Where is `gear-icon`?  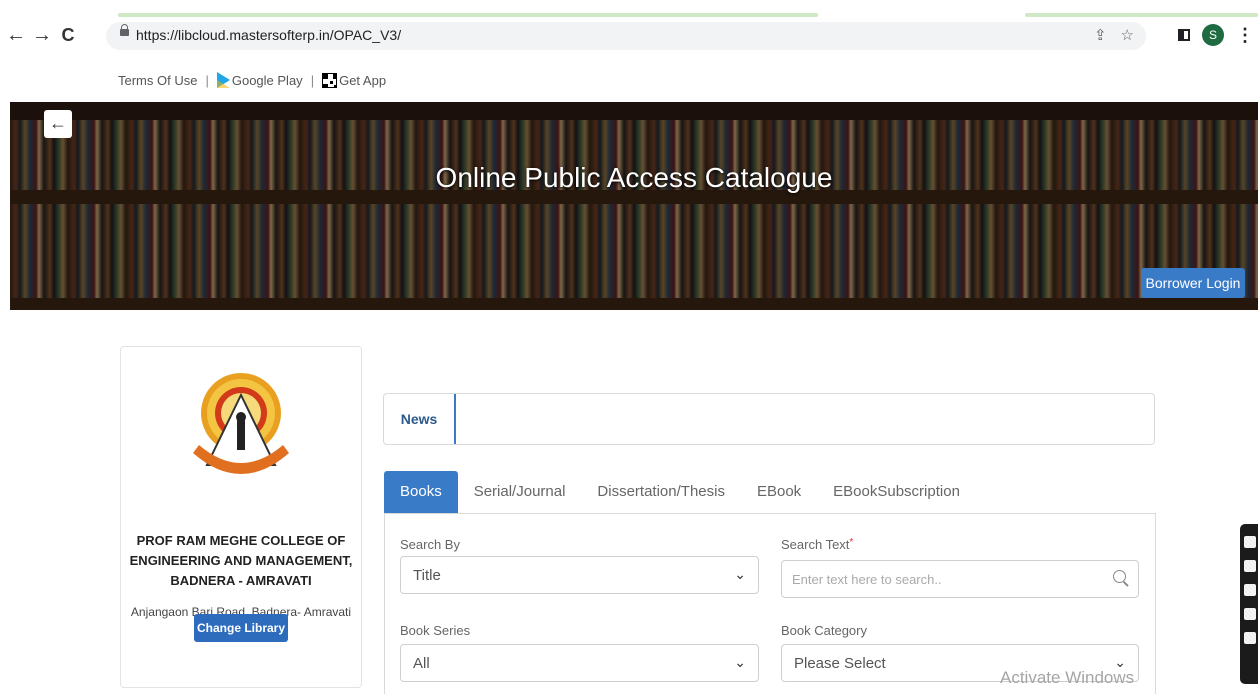 gear-icon is located at coordinates (1250, 638).